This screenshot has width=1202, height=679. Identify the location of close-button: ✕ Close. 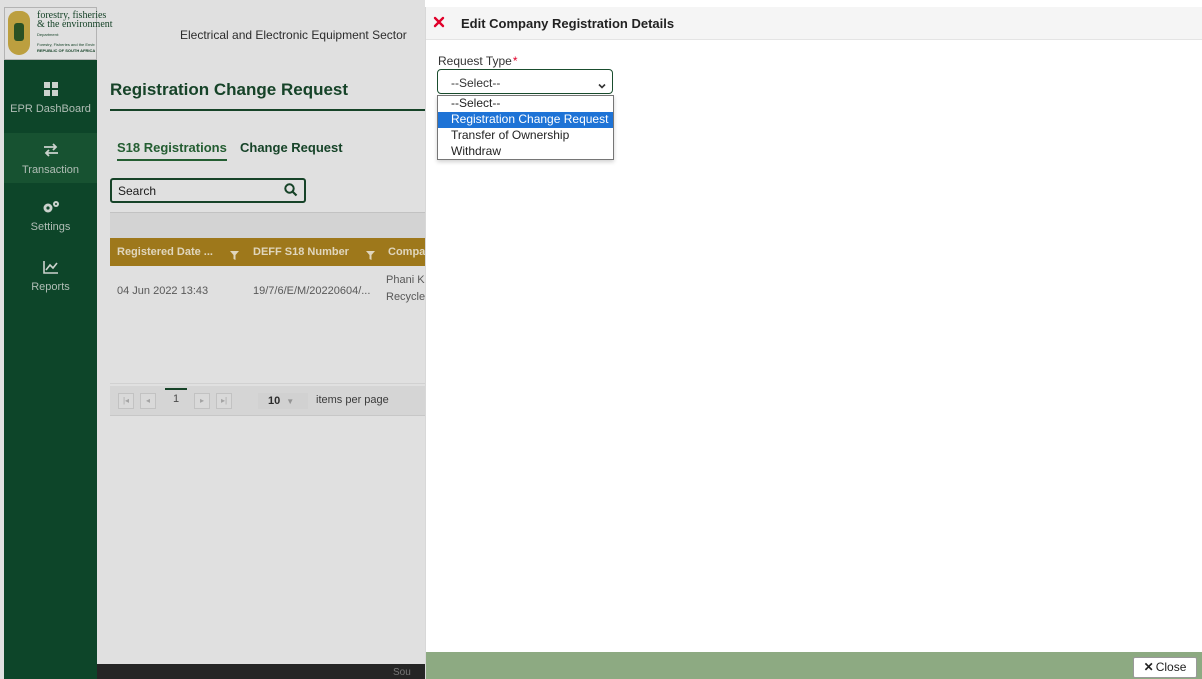
(1165, 667).